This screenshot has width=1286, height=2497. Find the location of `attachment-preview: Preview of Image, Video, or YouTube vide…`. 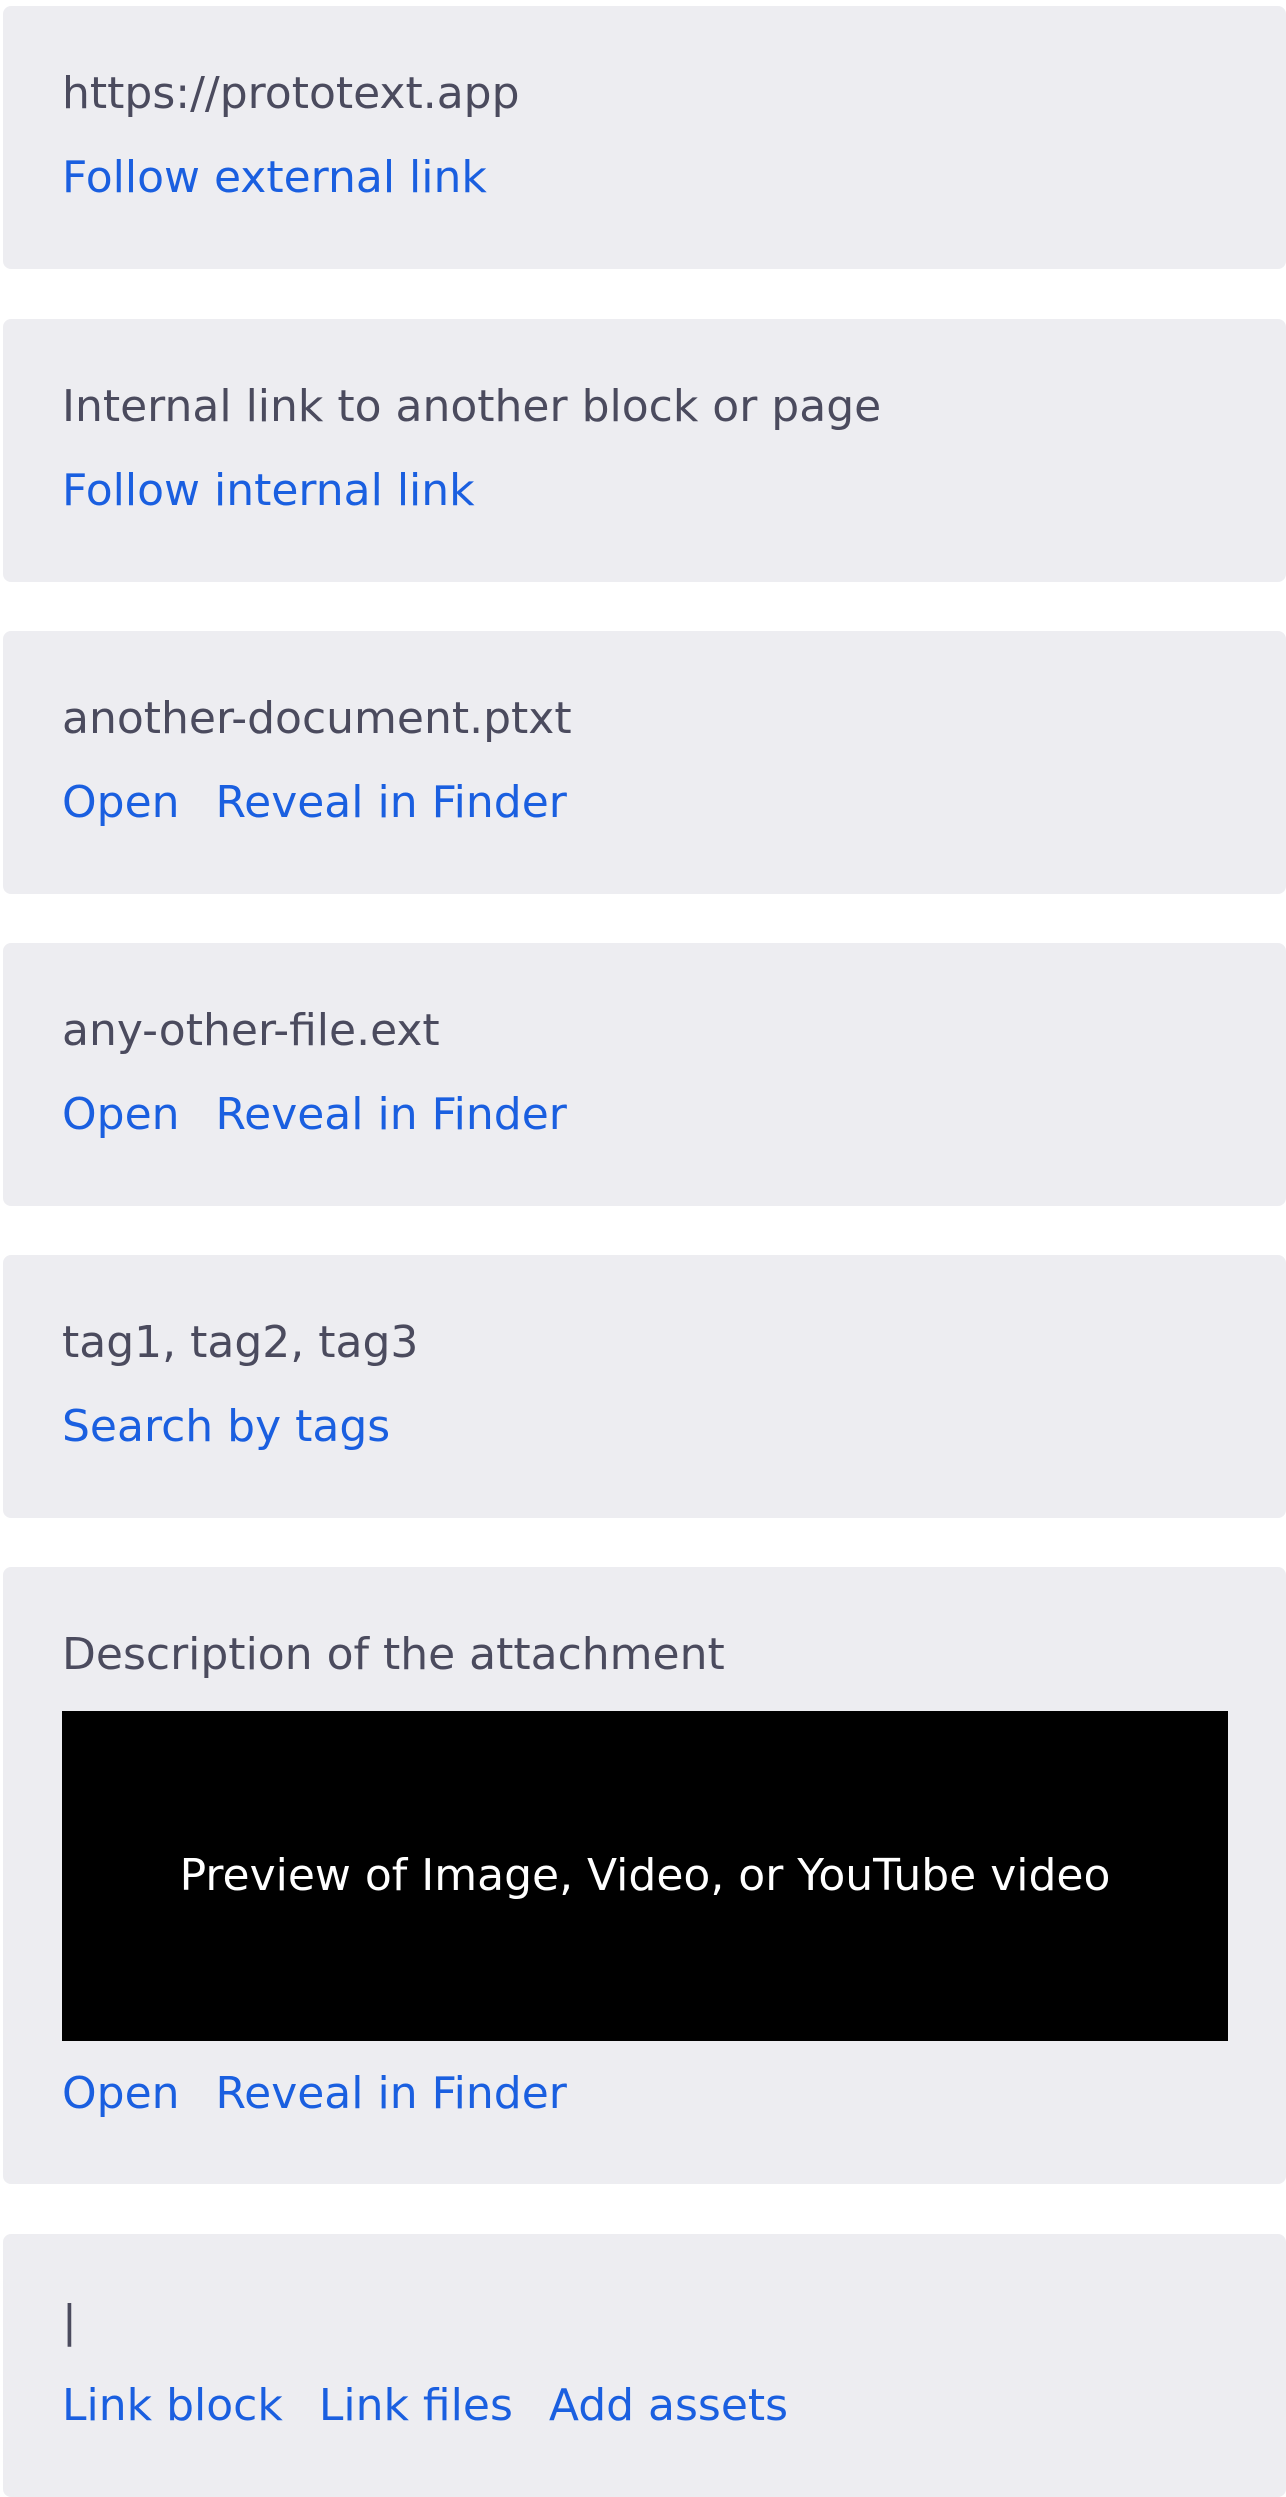

attachment-preview: Preview of Image, Video, or YouTube vide… is located at coordinates (645, 1876).